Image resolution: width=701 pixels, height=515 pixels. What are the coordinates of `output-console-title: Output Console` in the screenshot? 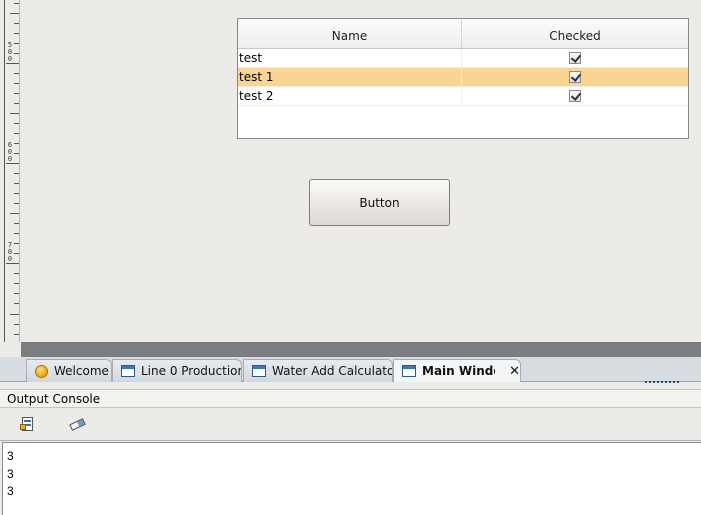 It's located at (54, 398).